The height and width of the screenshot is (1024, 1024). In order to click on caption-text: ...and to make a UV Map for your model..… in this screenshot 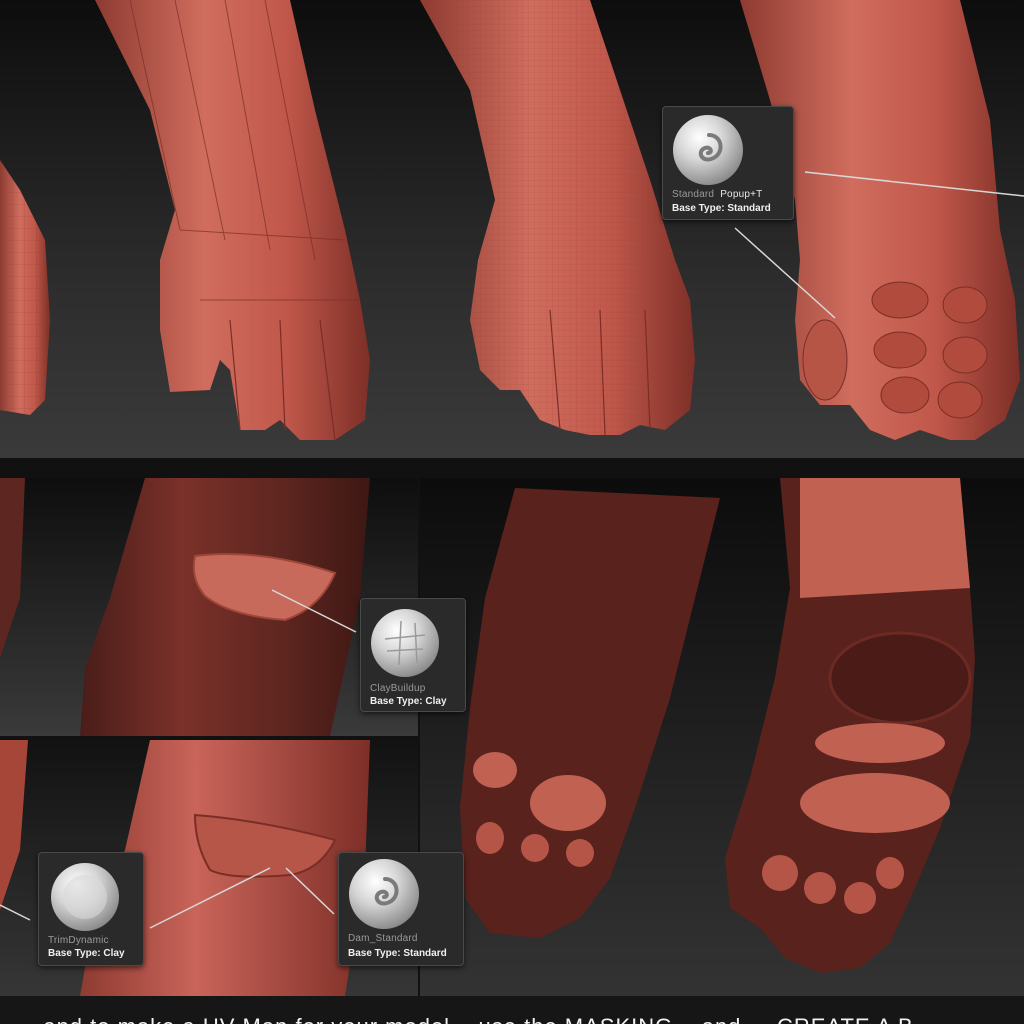, I will do `click(478, 1019)`.